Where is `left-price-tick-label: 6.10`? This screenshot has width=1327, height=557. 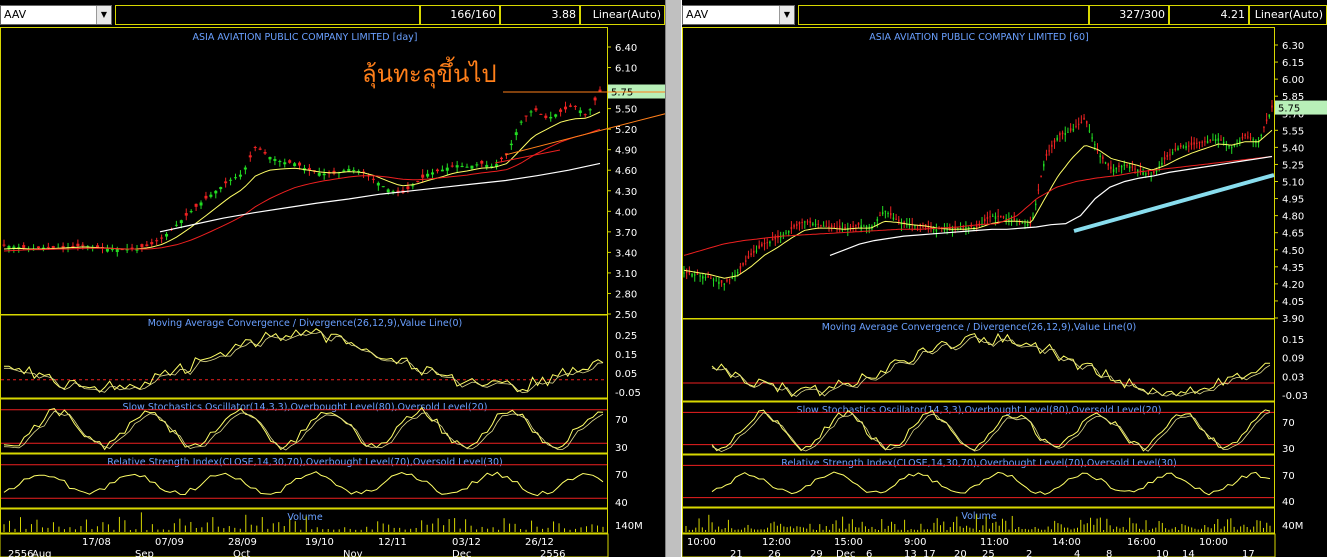
left-price-tick-label: 6.10 is located at coordinates (626, 69).